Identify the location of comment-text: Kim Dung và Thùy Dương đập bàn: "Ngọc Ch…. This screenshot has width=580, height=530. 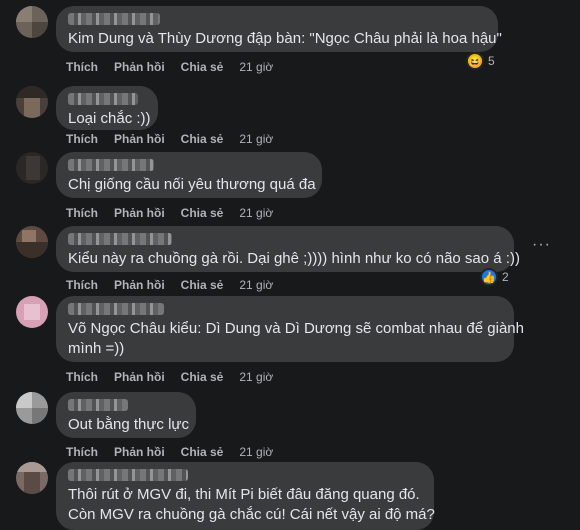
(285, 38).